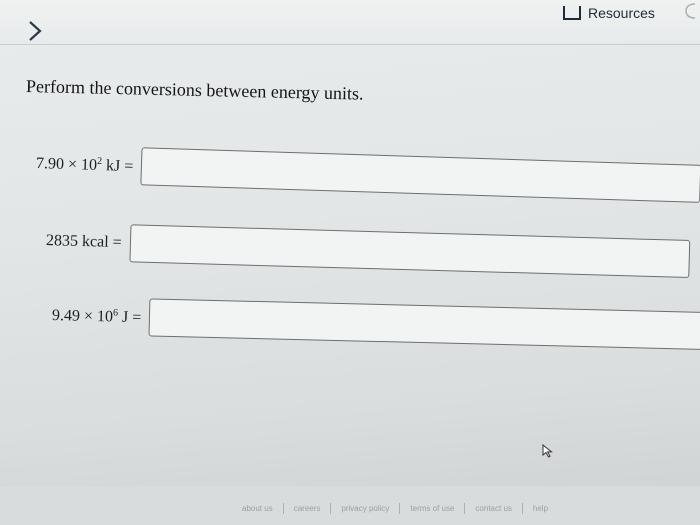 The image size is (700, 525). What do you see at coordinates (84, 164) in the screenshot?
I see `conversion-expression-1: 7.90 × 102 kJ =` at bounding box center [84, 164].